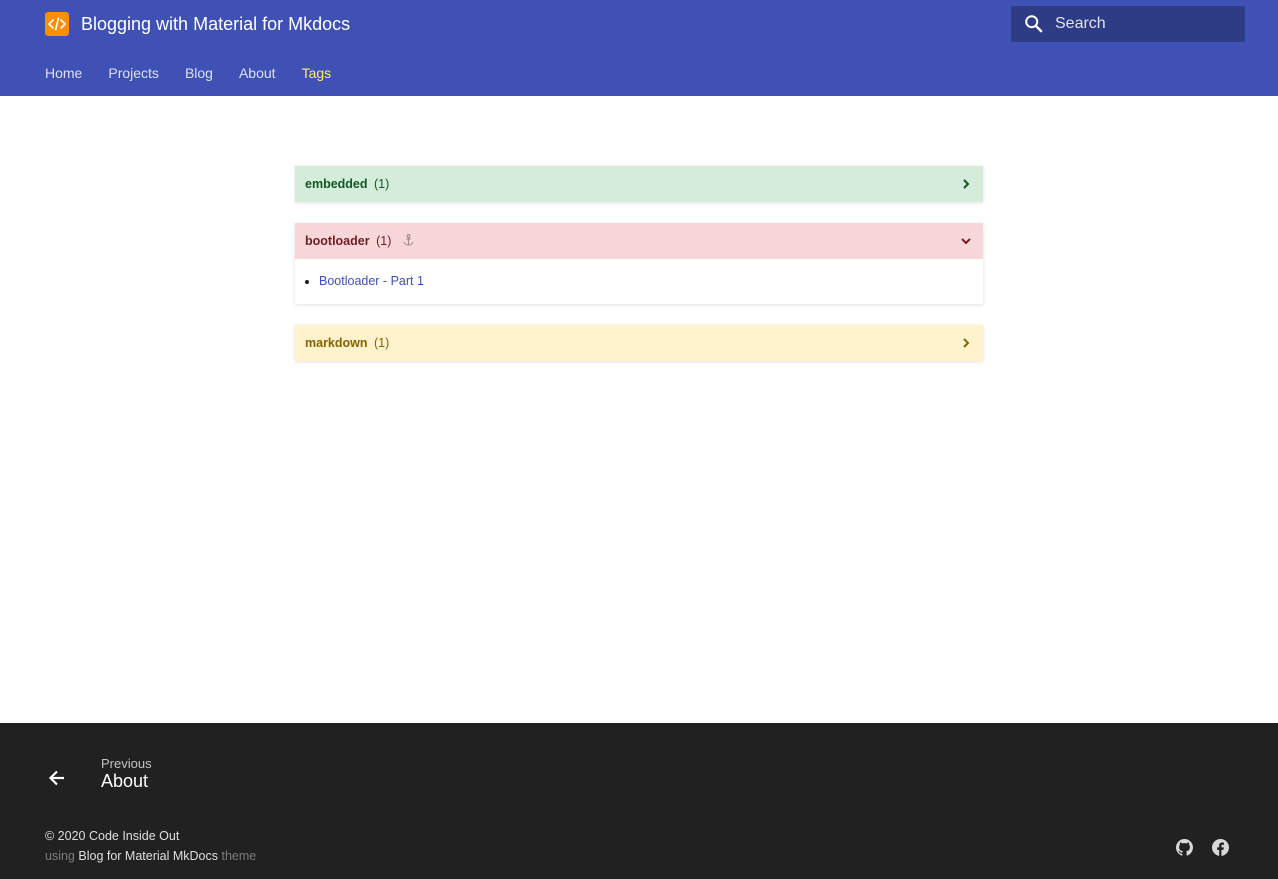 This screenshot has width=1278, height=879. Describe the element at coordinates (337, 241) in the screenshot. I see `tag-name: bootloader` at that location.